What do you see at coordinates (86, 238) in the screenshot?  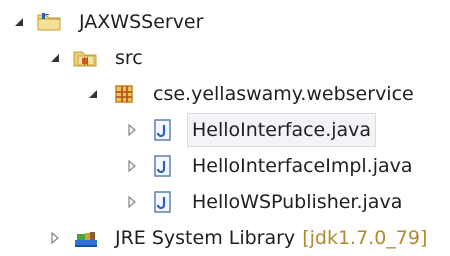 I see `library-icon` at bounding box center [86, 238].